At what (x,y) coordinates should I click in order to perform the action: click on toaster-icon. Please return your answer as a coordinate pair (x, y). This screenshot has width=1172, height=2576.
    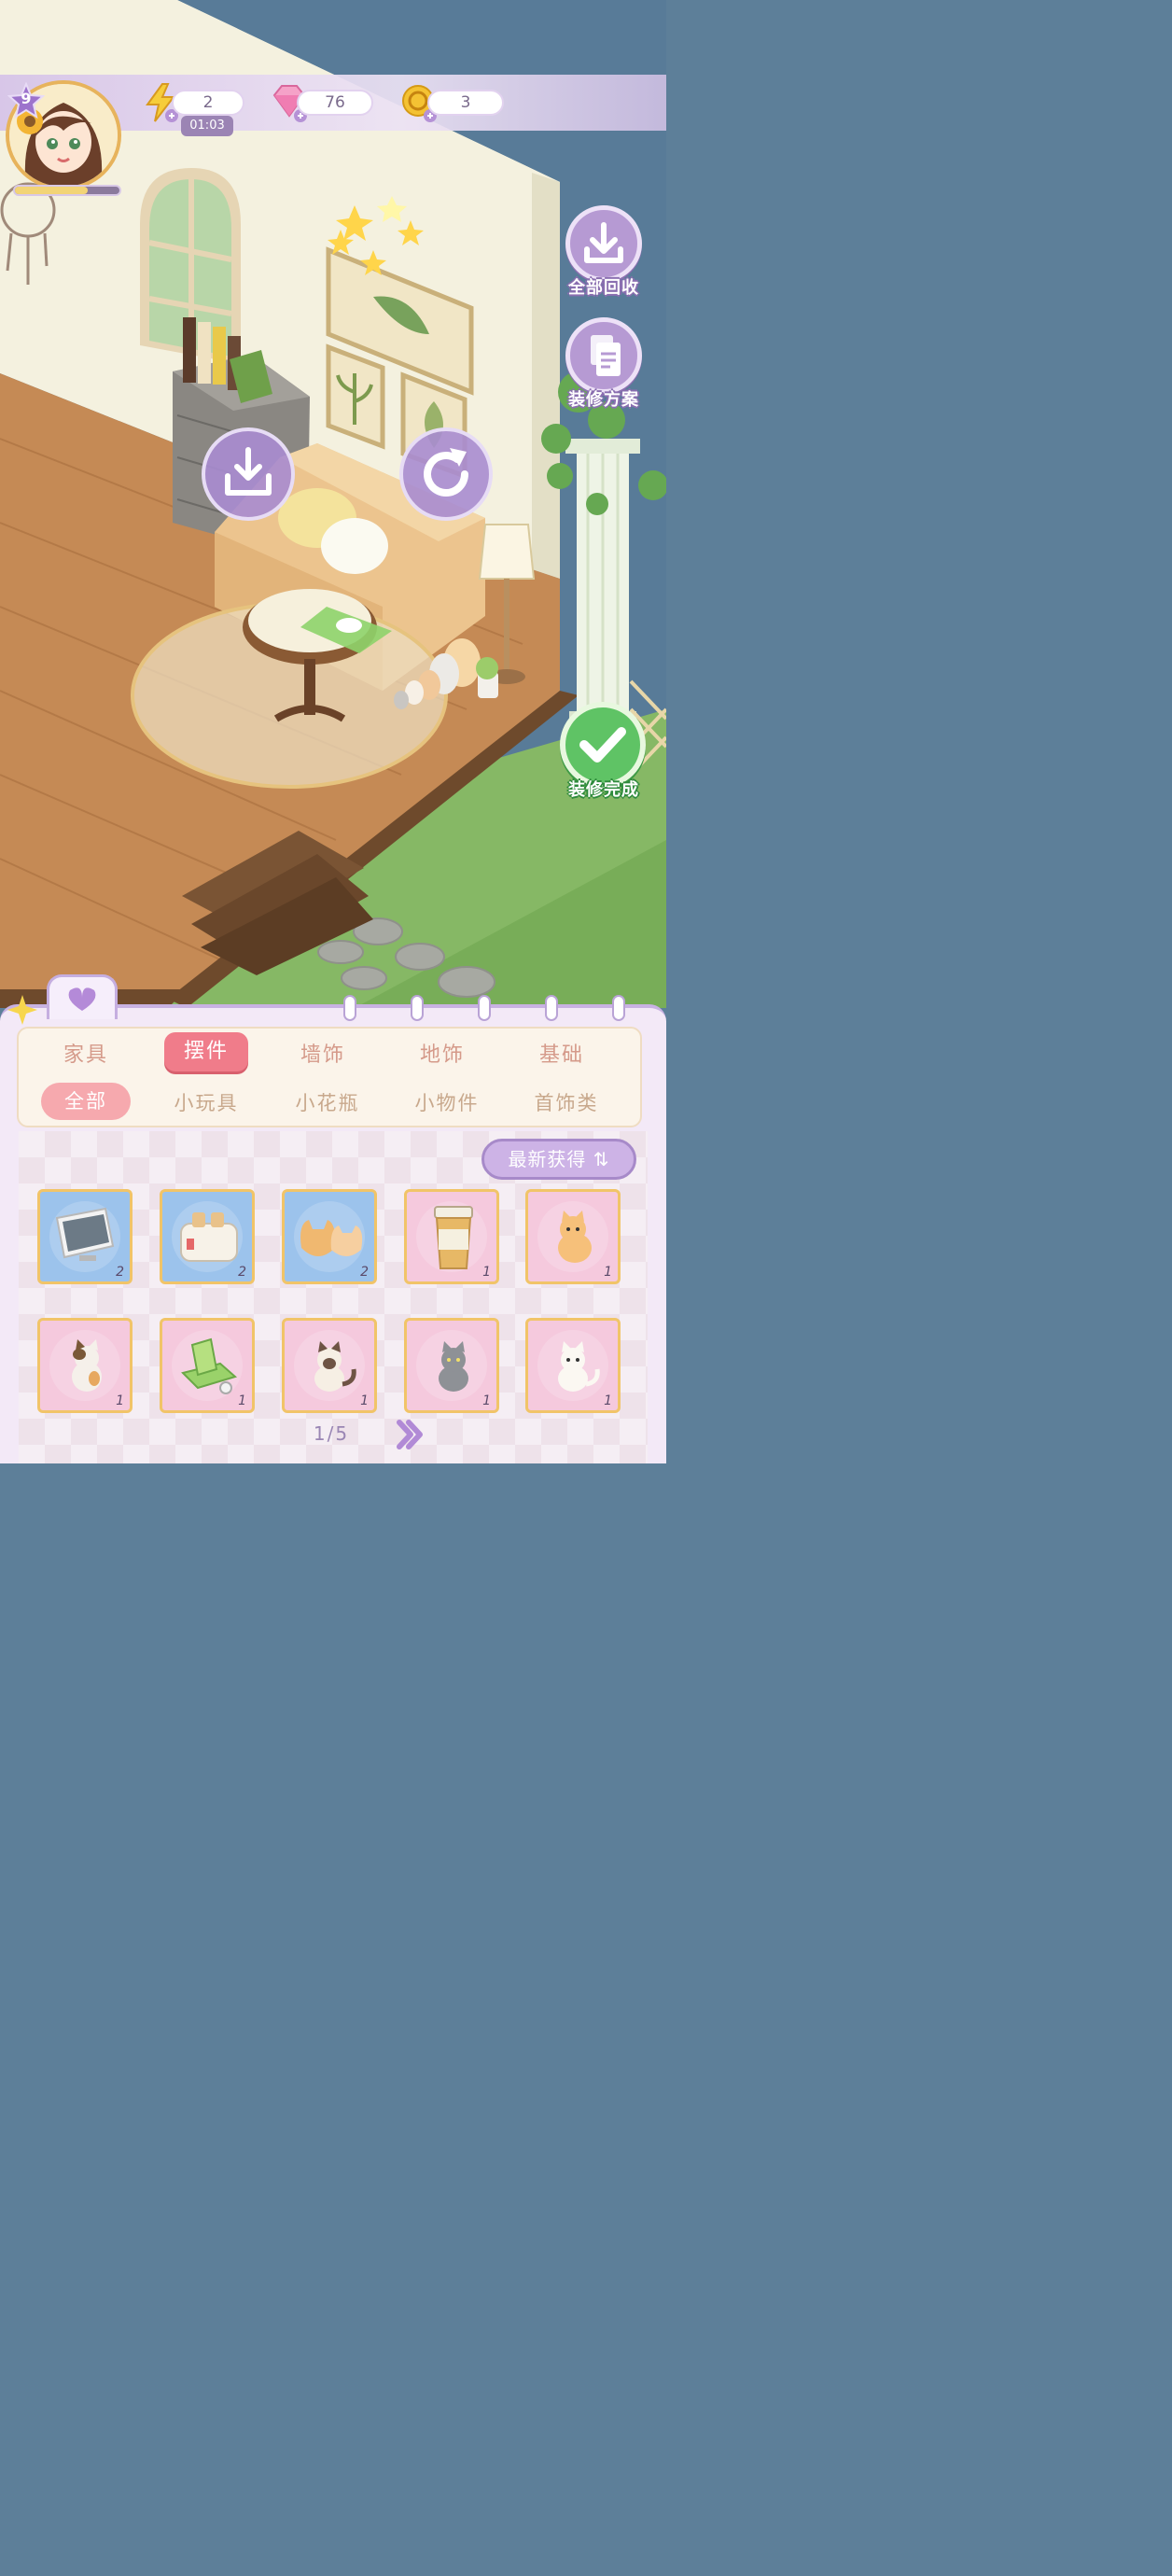
    Looking at the image, I should click on (209, 1237).